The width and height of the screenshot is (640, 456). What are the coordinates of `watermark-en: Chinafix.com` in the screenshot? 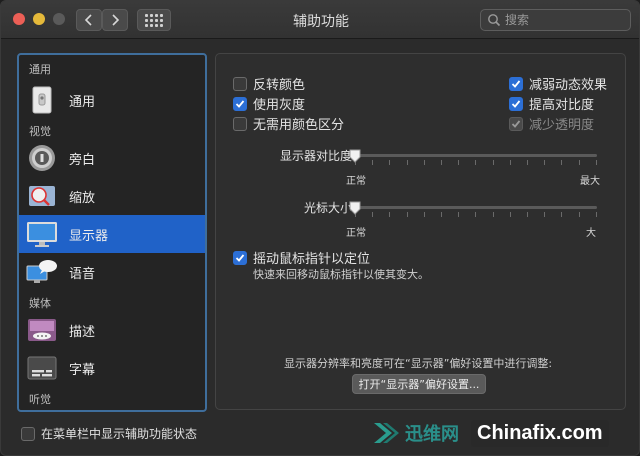 It's located at (540, 433).